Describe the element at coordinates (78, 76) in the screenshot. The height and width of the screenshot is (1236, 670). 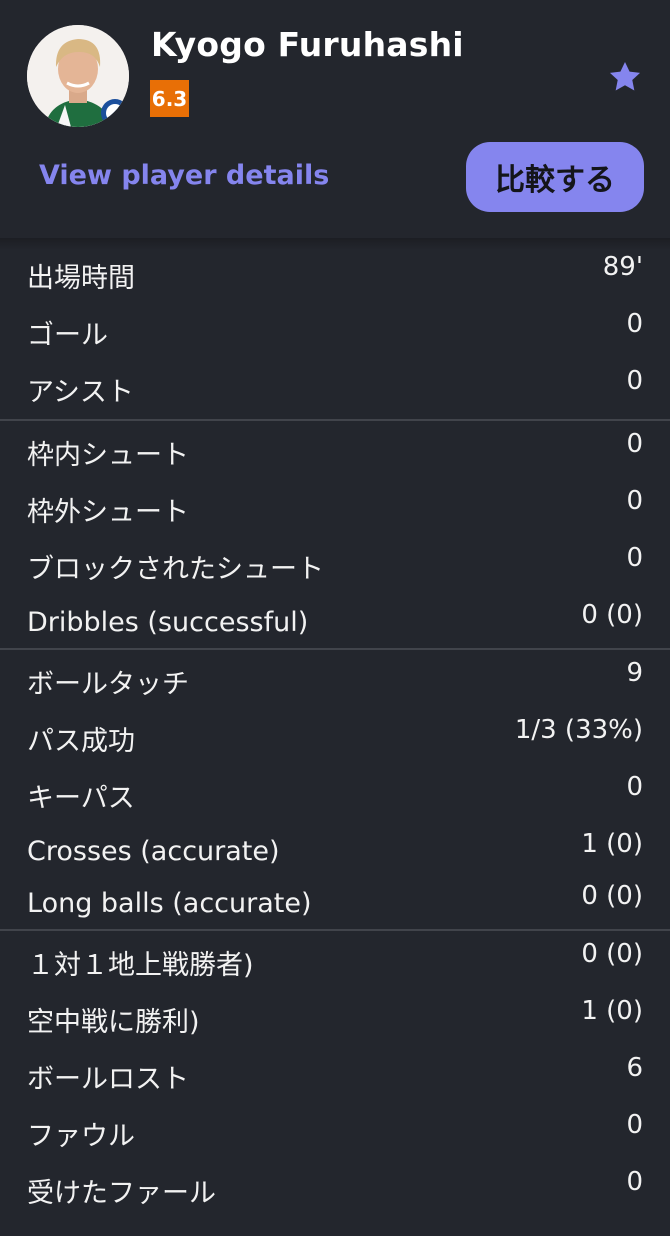
I see `player-avatar` at that location.